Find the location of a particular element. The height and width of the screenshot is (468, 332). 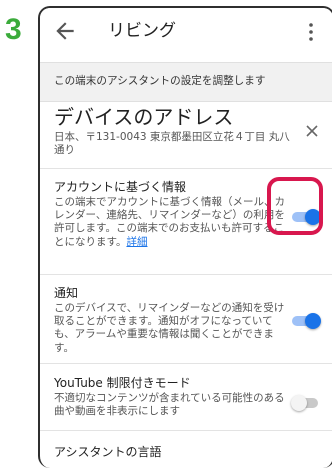

youtube-restricted-toggle is located at coordinates (306, 403).